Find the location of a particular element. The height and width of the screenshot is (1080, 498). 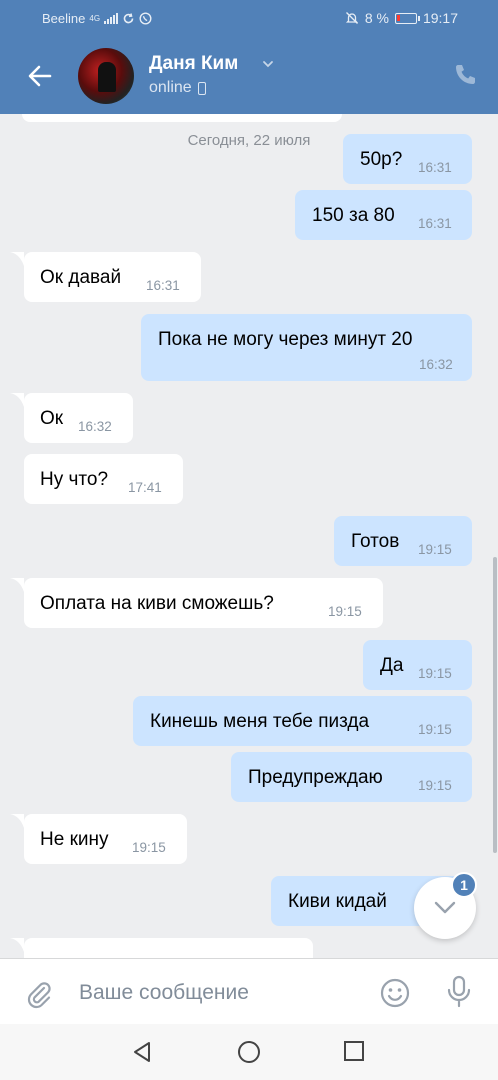

message-bubble-incoming: Не кину 19:15 is located at coordinates (105, 839).